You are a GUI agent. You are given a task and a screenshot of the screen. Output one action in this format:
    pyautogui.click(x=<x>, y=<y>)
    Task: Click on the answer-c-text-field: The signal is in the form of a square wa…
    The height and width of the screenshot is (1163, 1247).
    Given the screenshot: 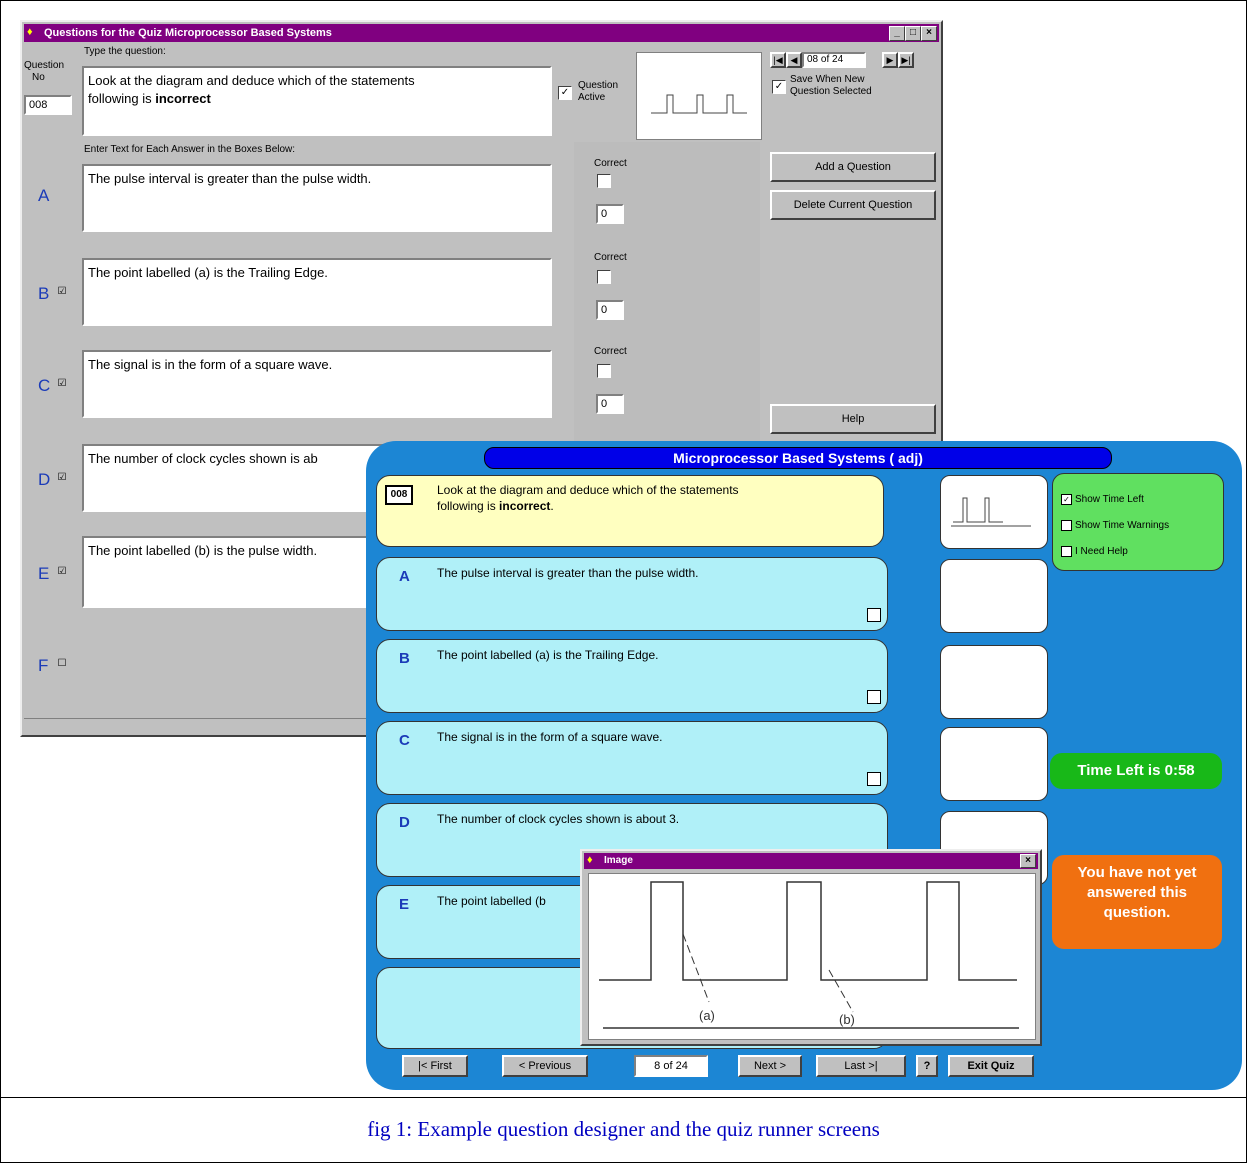 What is the action you would take?
    pyautogui.click(x=317, y=384)
    